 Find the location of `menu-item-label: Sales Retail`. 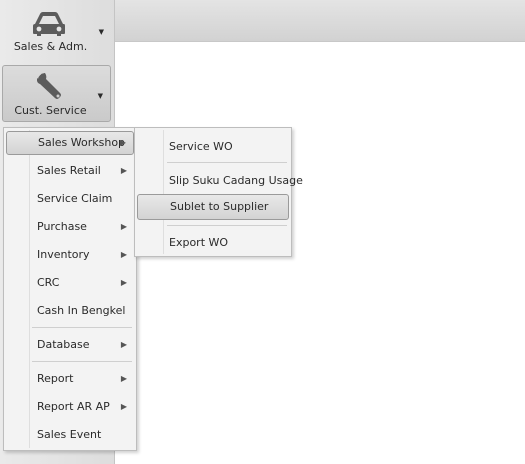

menu-item-label: Sales Retail is located at coordinates (69, 170).